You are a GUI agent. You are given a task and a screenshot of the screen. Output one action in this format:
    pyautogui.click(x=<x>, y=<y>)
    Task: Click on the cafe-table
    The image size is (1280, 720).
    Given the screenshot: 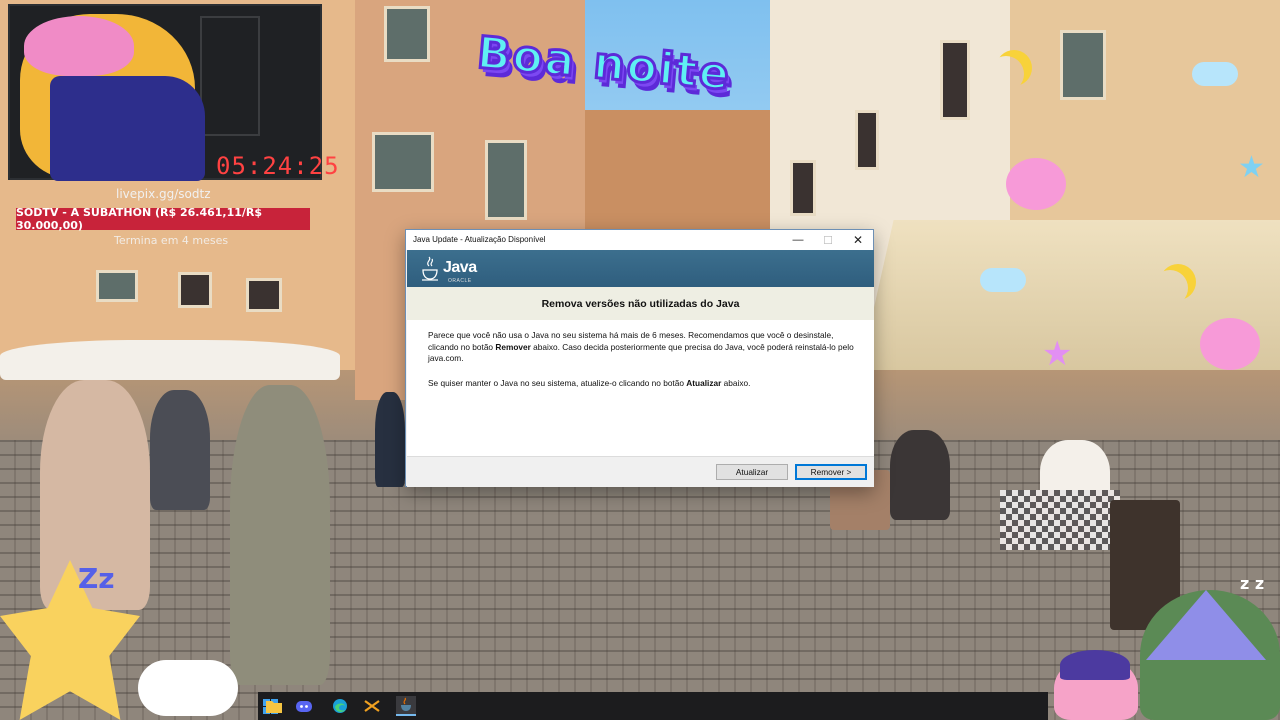 What is the action you would take?
    pyautogui.click(x=1060, y=520)
    